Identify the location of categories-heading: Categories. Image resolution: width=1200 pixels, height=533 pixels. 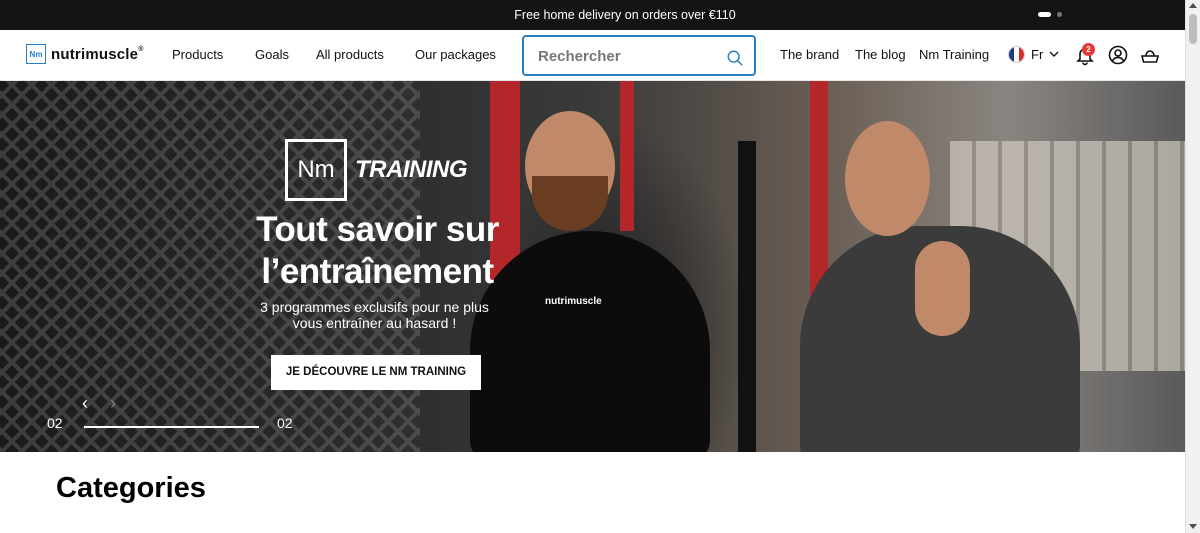
(131, 488).